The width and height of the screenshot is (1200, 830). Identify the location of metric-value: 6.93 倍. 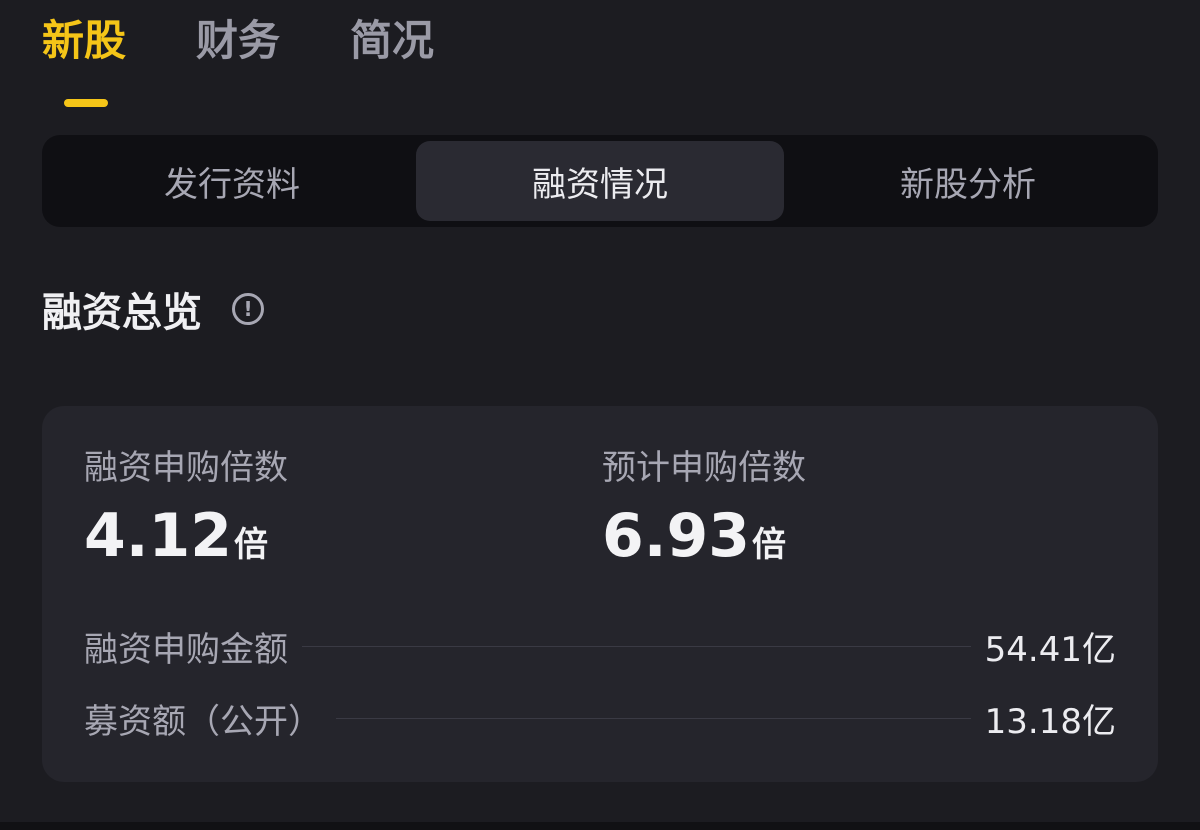
(704, 536).